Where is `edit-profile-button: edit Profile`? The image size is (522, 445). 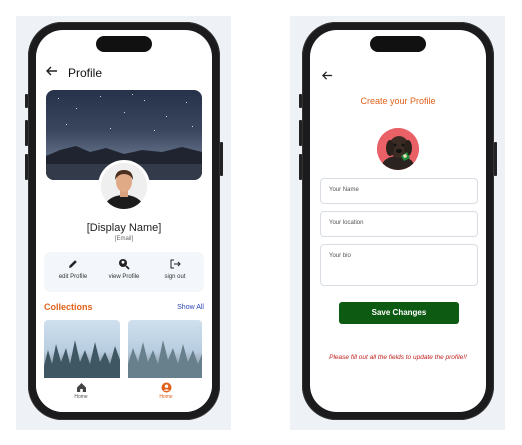
edit-profile-button: edit Profile is located at coordinates (73, 269).